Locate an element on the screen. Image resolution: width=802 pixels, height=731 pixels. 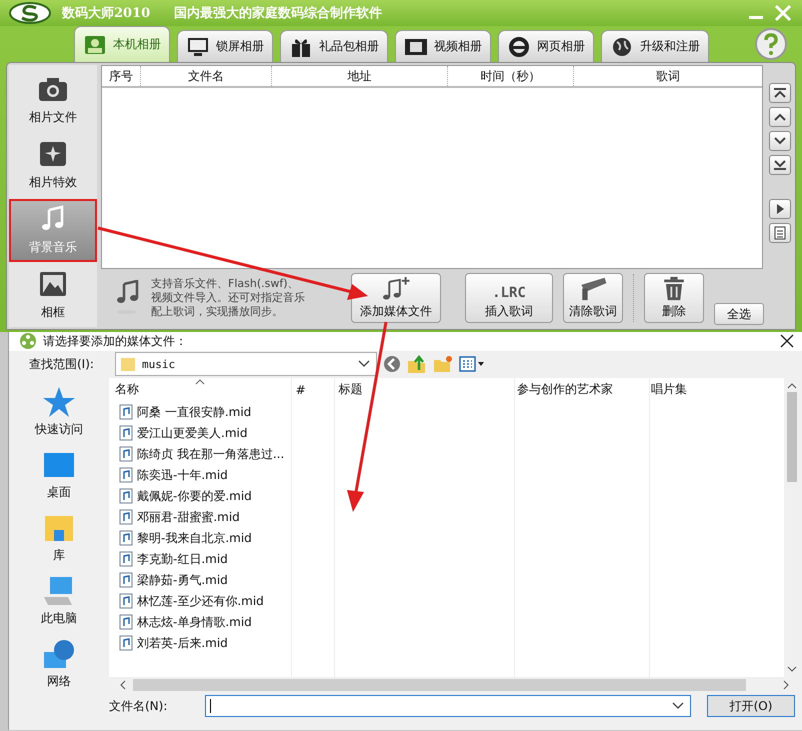
help-icon is located at coordinates (771, 44).